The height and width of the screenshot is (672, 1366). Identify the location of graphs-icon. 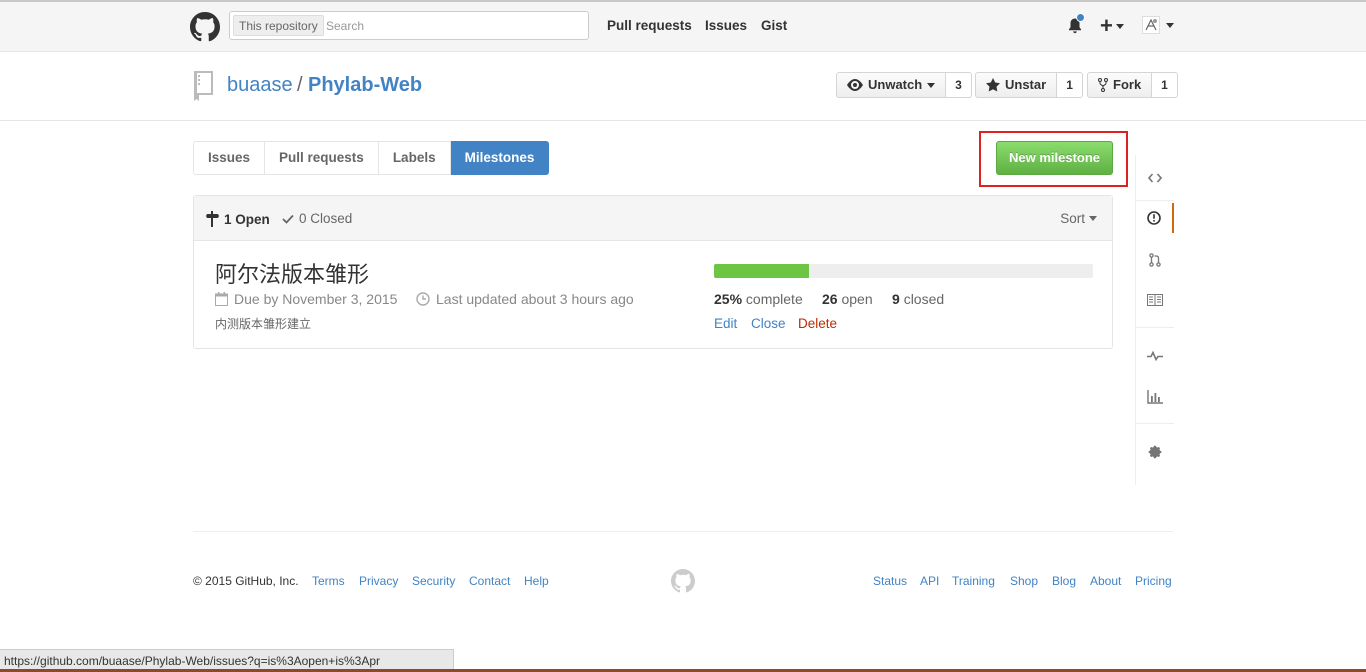
(1155, 397).